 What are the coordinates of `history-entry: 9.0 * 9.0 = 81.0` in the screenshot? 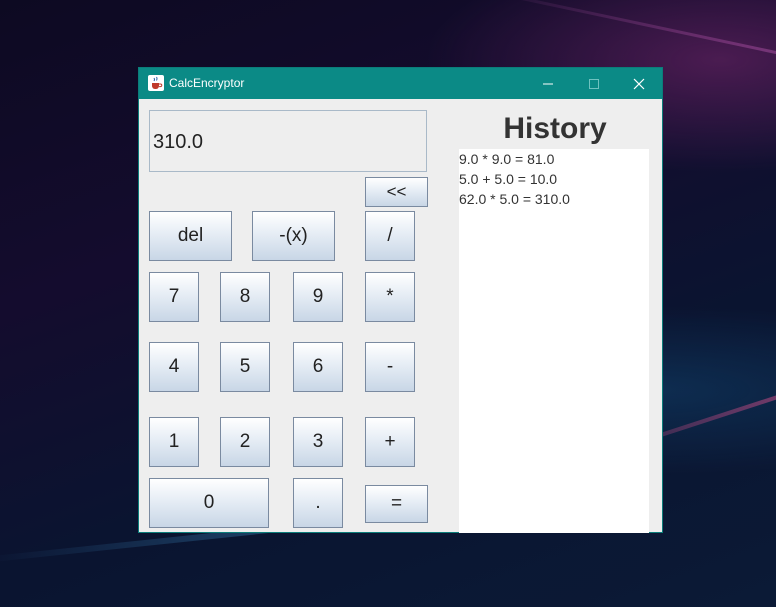 It's located at (507, 159).